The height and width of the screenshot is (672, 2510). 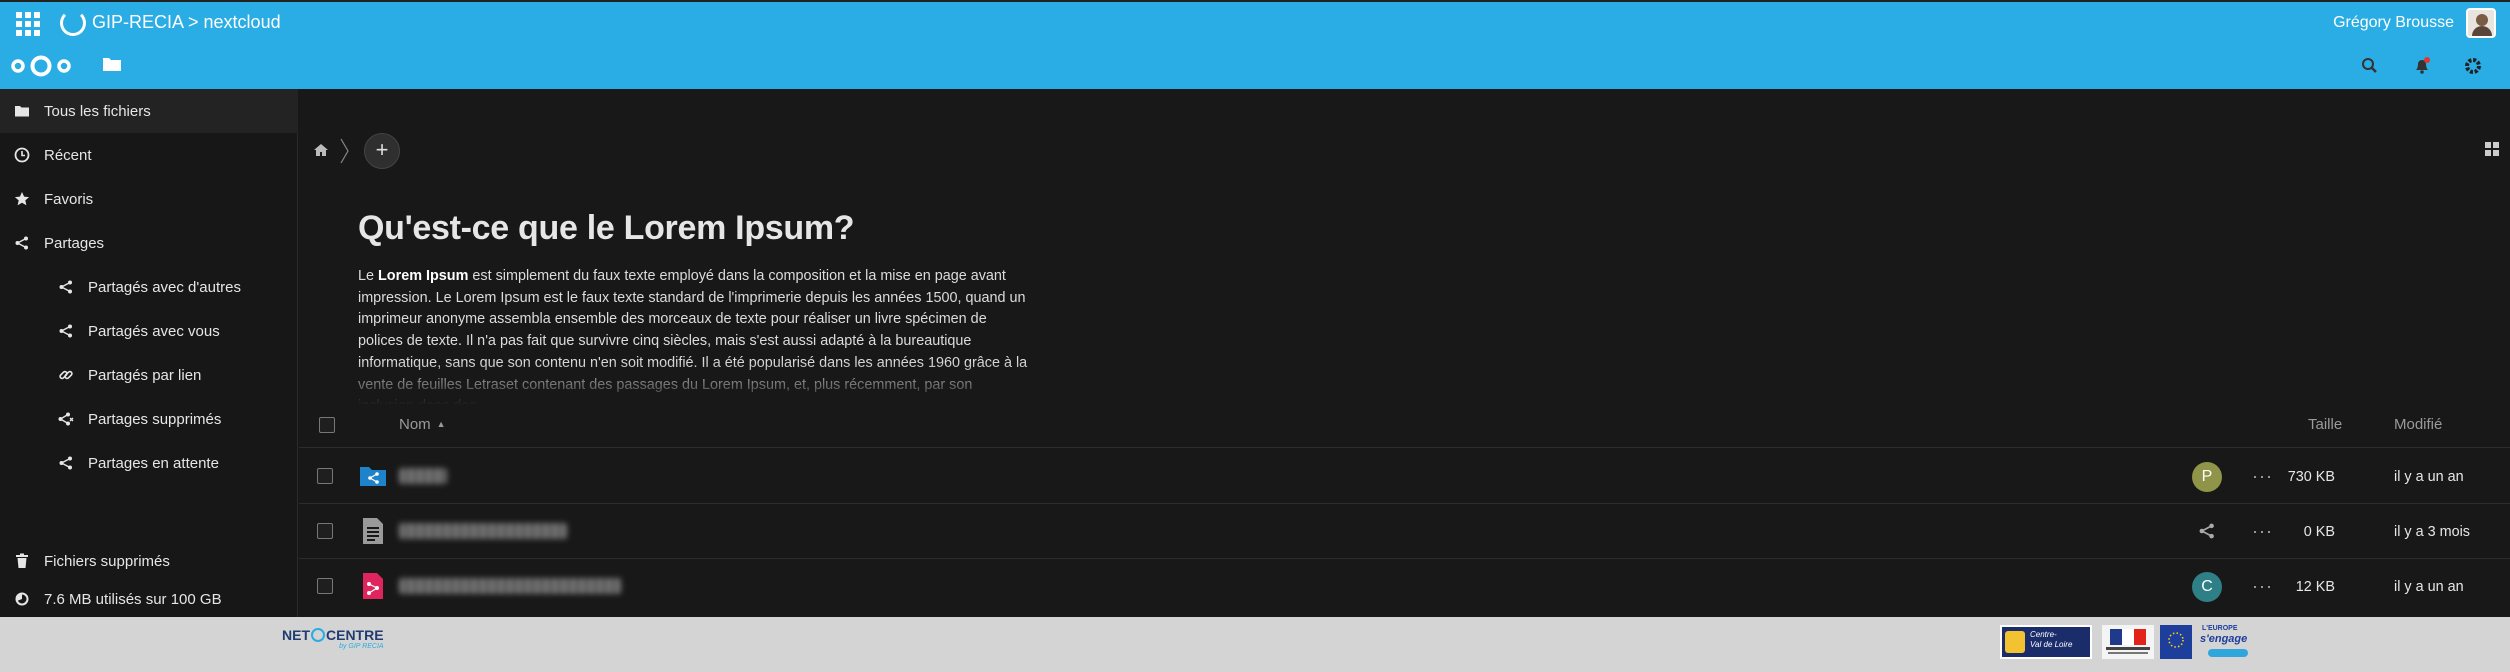 What do you see at coordinates (107, 561) in the screenshot?
I see `sidebar-item-label: Fichiers supprimés` at bounding box center [107, 561].